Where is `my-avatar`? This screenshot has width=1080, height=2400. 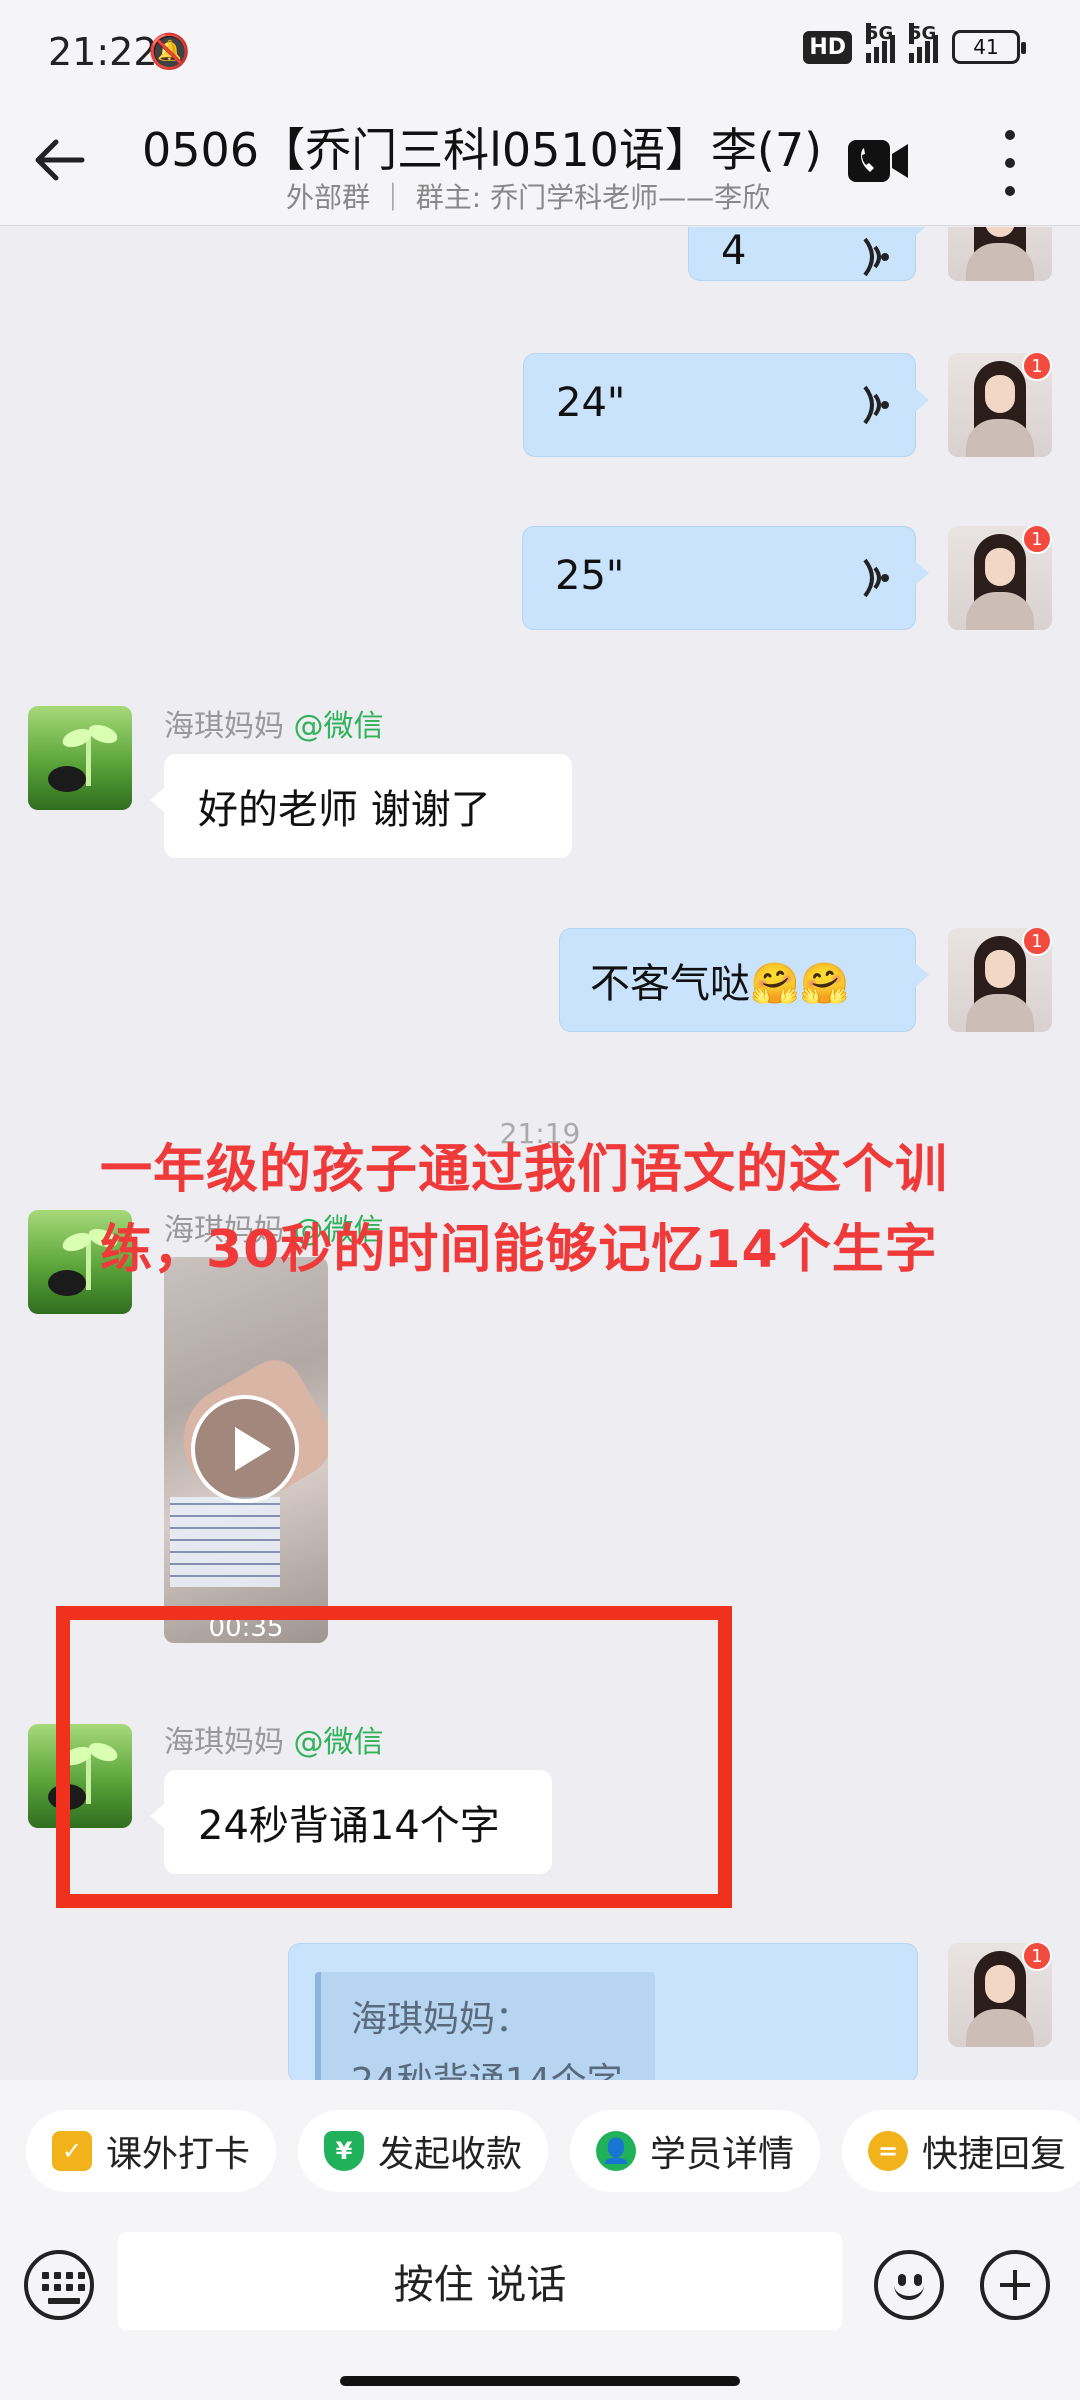
my-avatar is located at coordinates (1000, 254).